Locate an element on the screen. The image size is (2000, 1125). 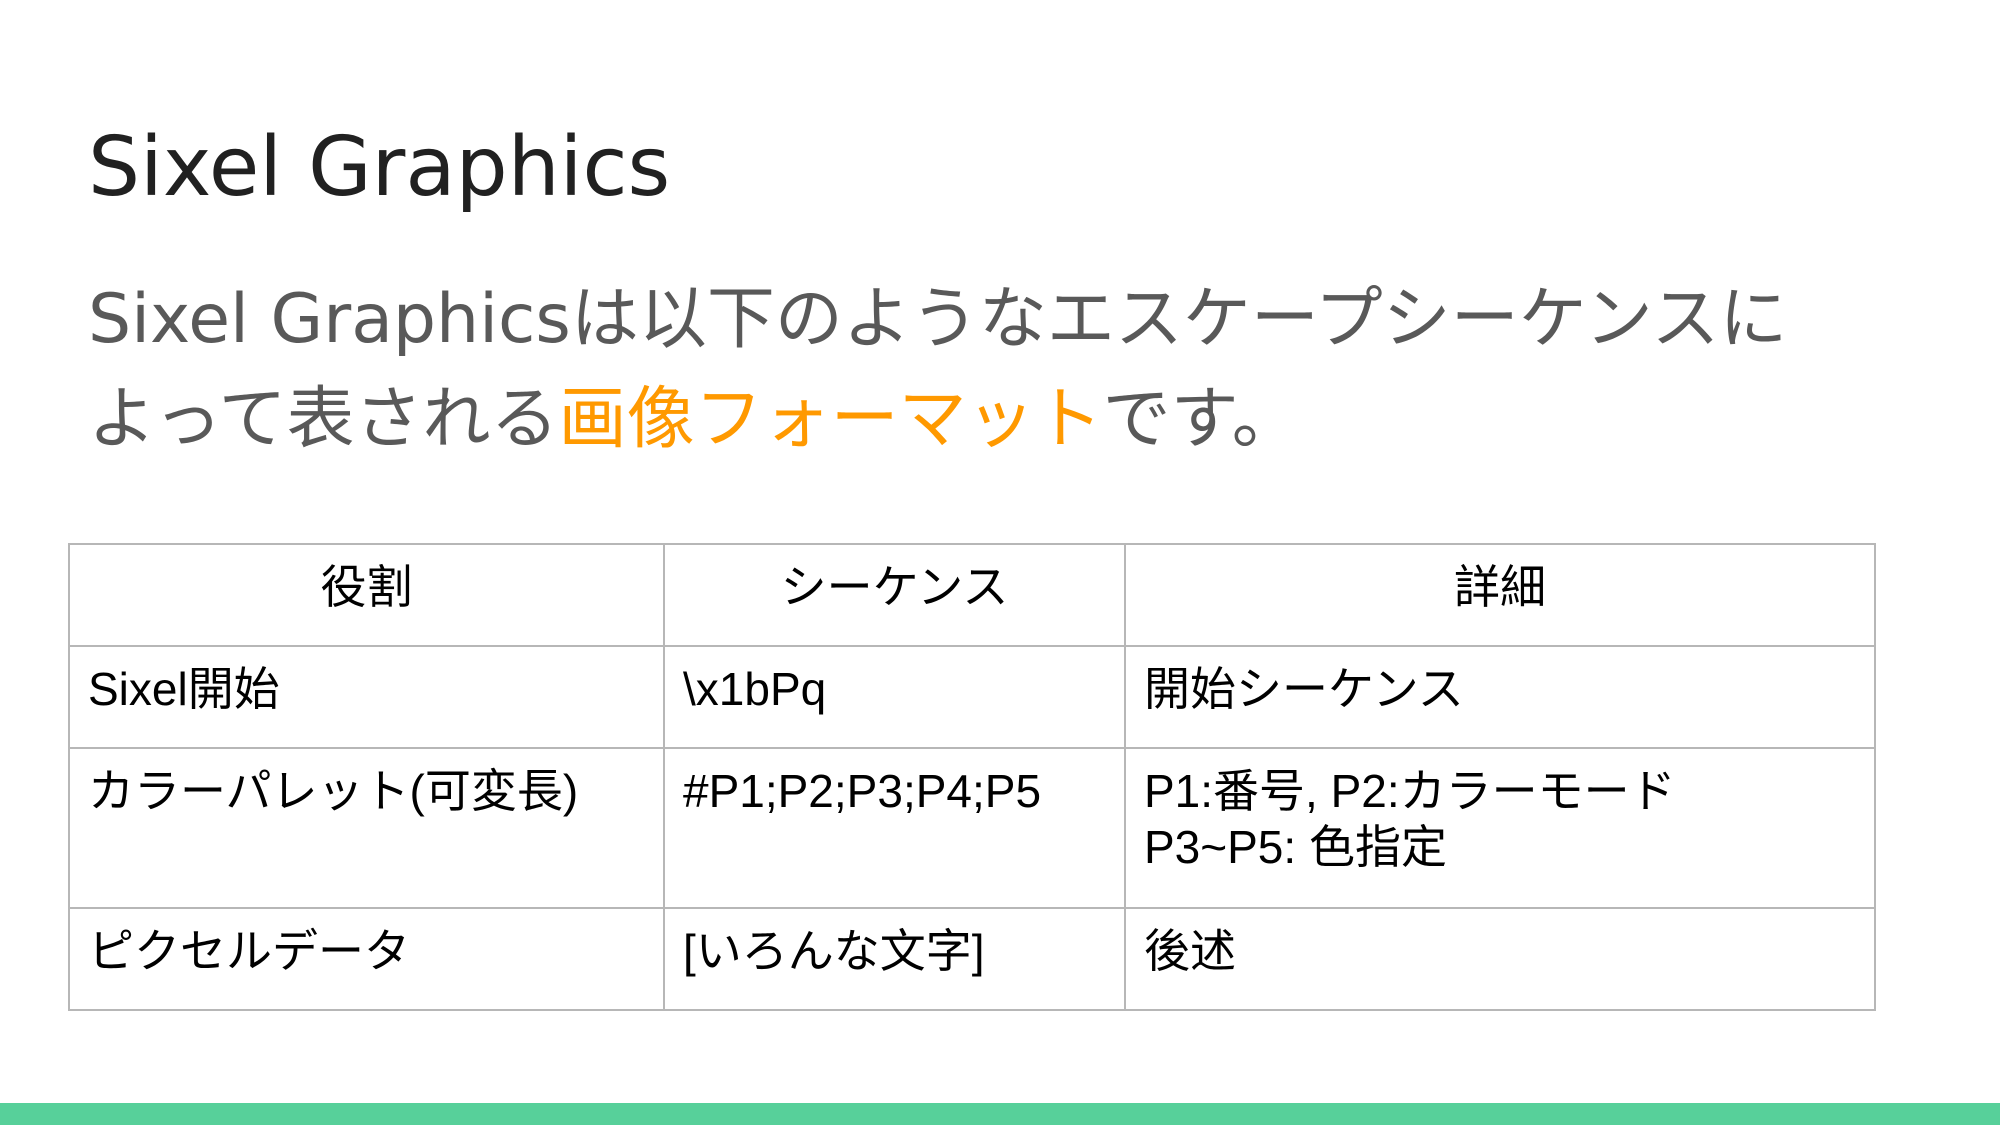
footer-accent-bar is located at coordinates (1000, 1114).